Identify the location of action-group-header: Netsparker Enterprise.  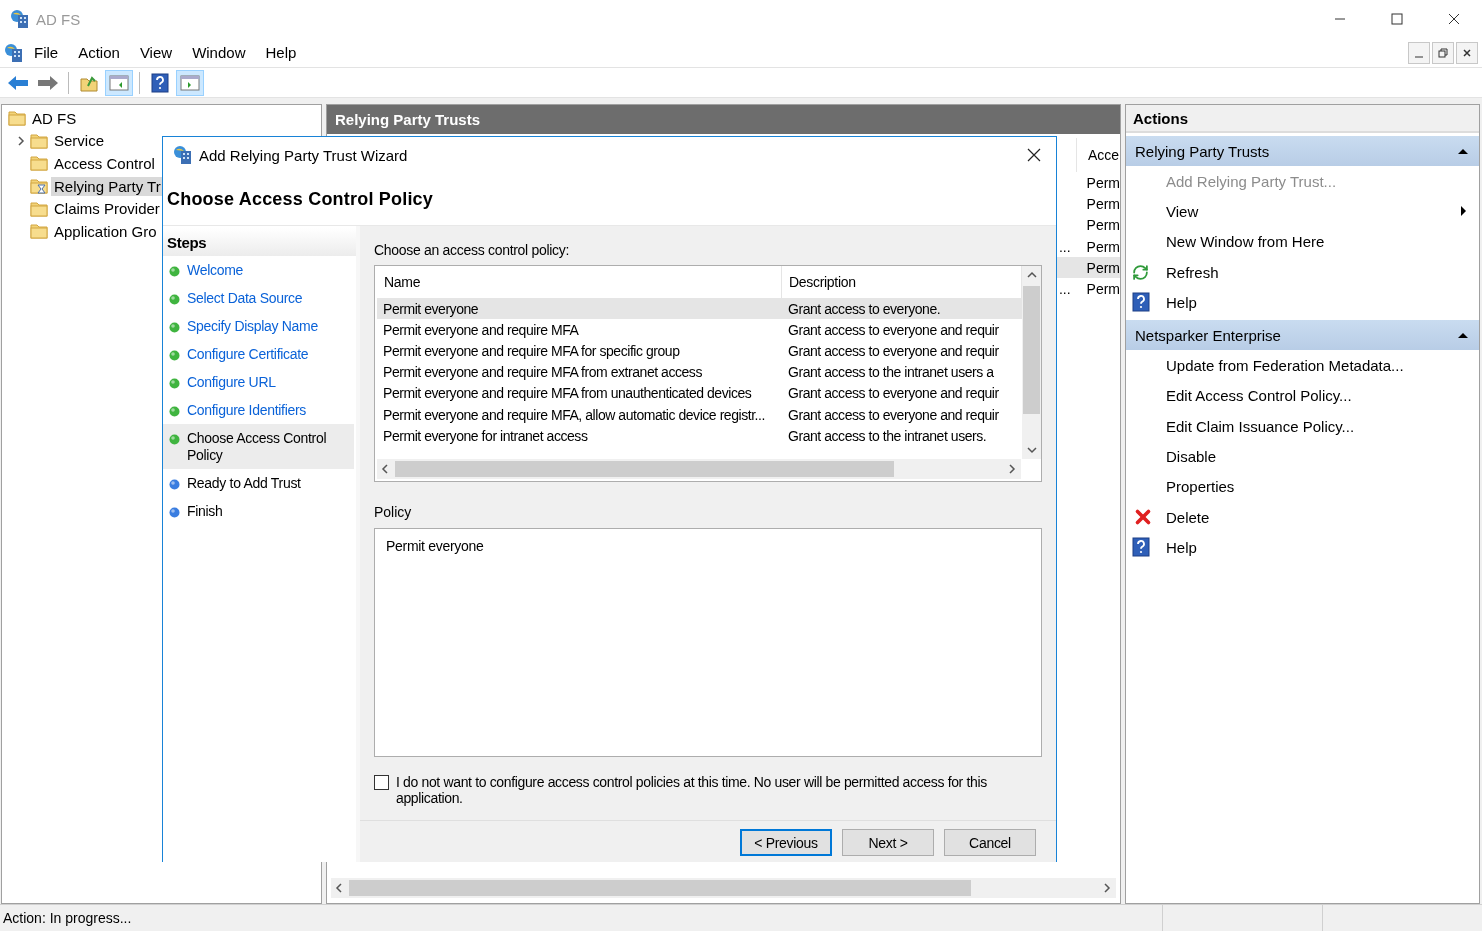
(1302, 335).